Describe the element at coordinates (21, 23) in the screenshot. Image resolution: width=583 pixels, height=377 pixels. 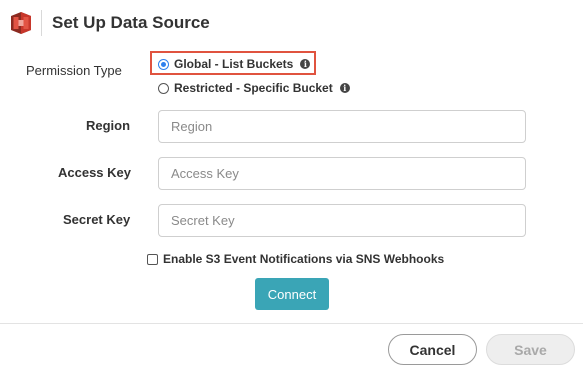
I see `s3-bucket-icon` at that location.